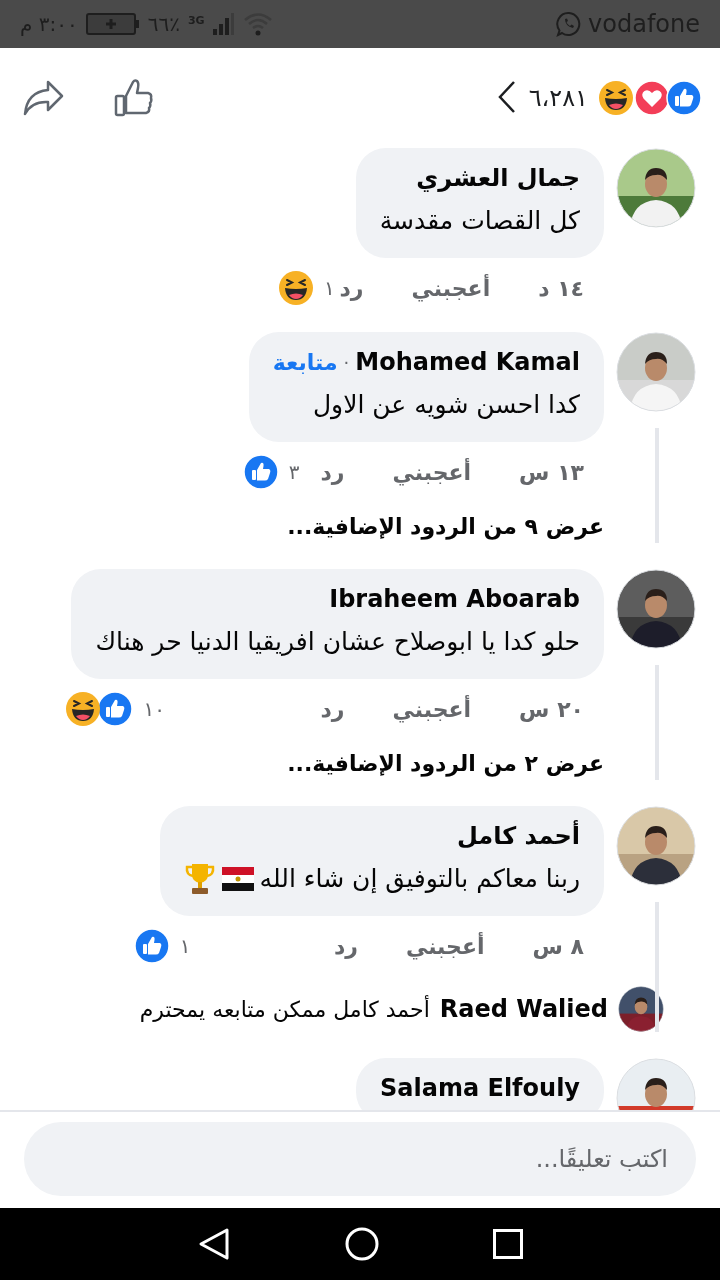  I want to click on share-button, so click(43, 98).